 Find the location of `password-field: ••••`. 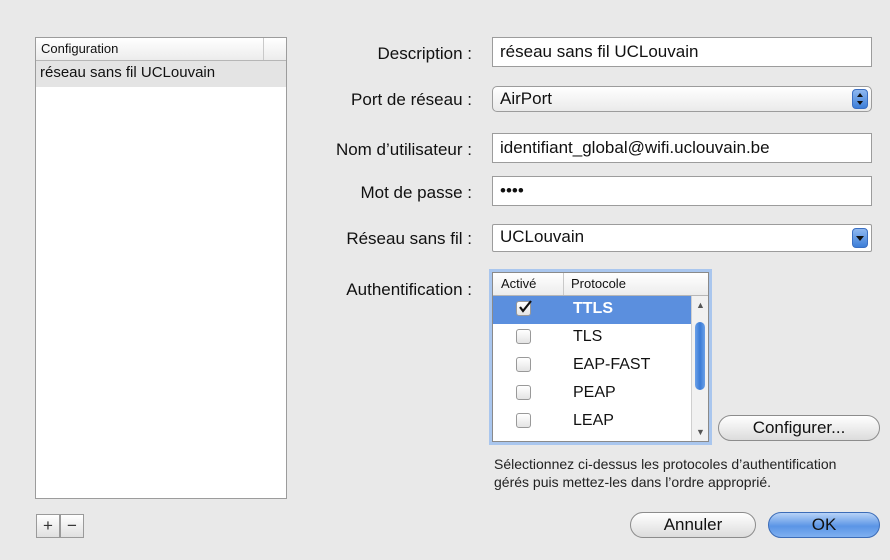

password-field: •••• is located at coordinates (682, 191).